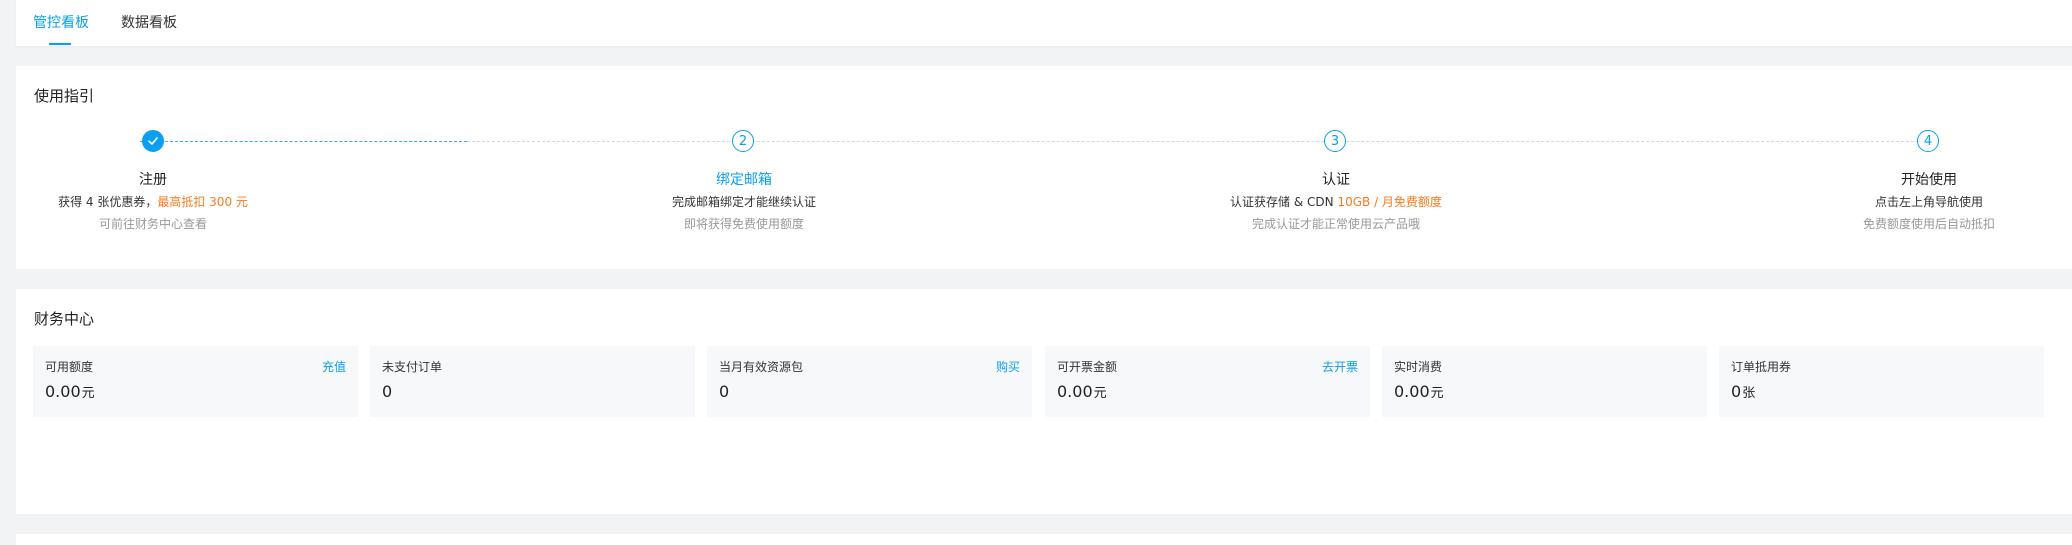  What do you see at coordinates (60, 44) in the screenshot?
I see `active-tab-indicator` at bounding box center [60, 44].